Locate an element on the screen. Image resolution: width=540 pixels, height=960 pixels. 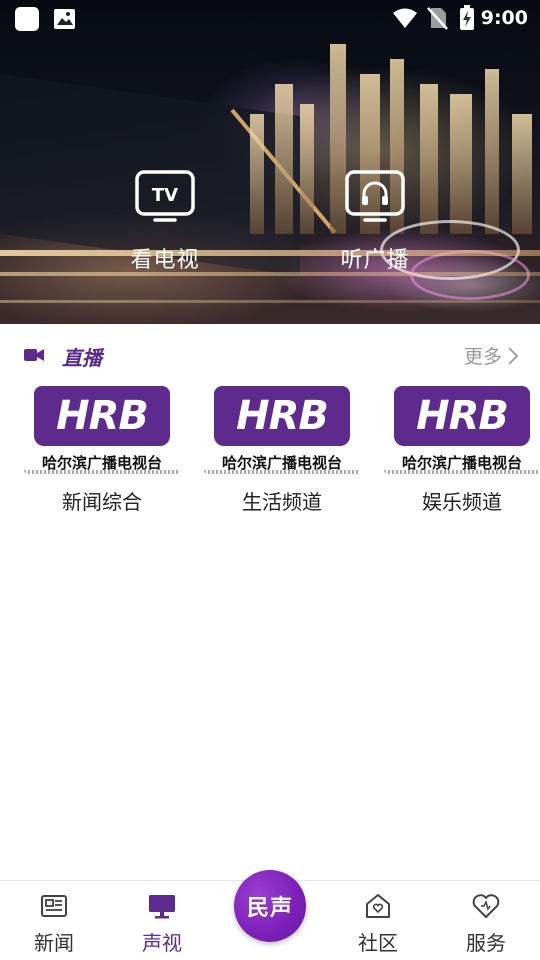
live-section-header: 直播 更多 is located at coordinates (270, 356).